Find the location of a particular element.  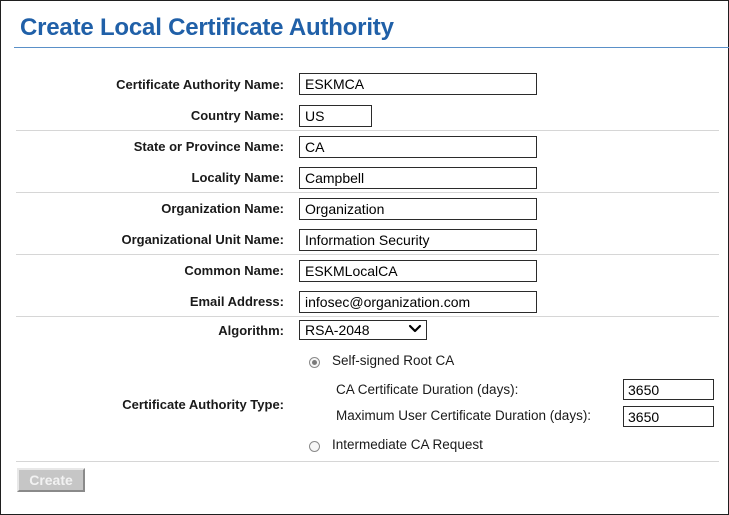

ca-type-label: Certificate Authority Type: is located at coordinates (203, 404).